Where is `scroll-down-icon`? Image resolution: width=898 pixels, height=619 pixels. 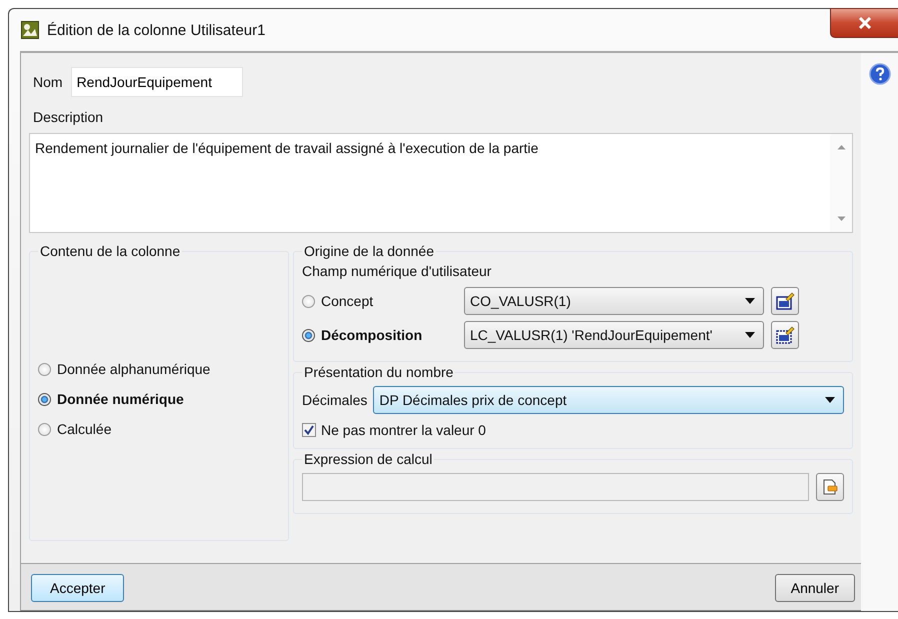
scroll-down-icon is located at coordinates (841, 219).